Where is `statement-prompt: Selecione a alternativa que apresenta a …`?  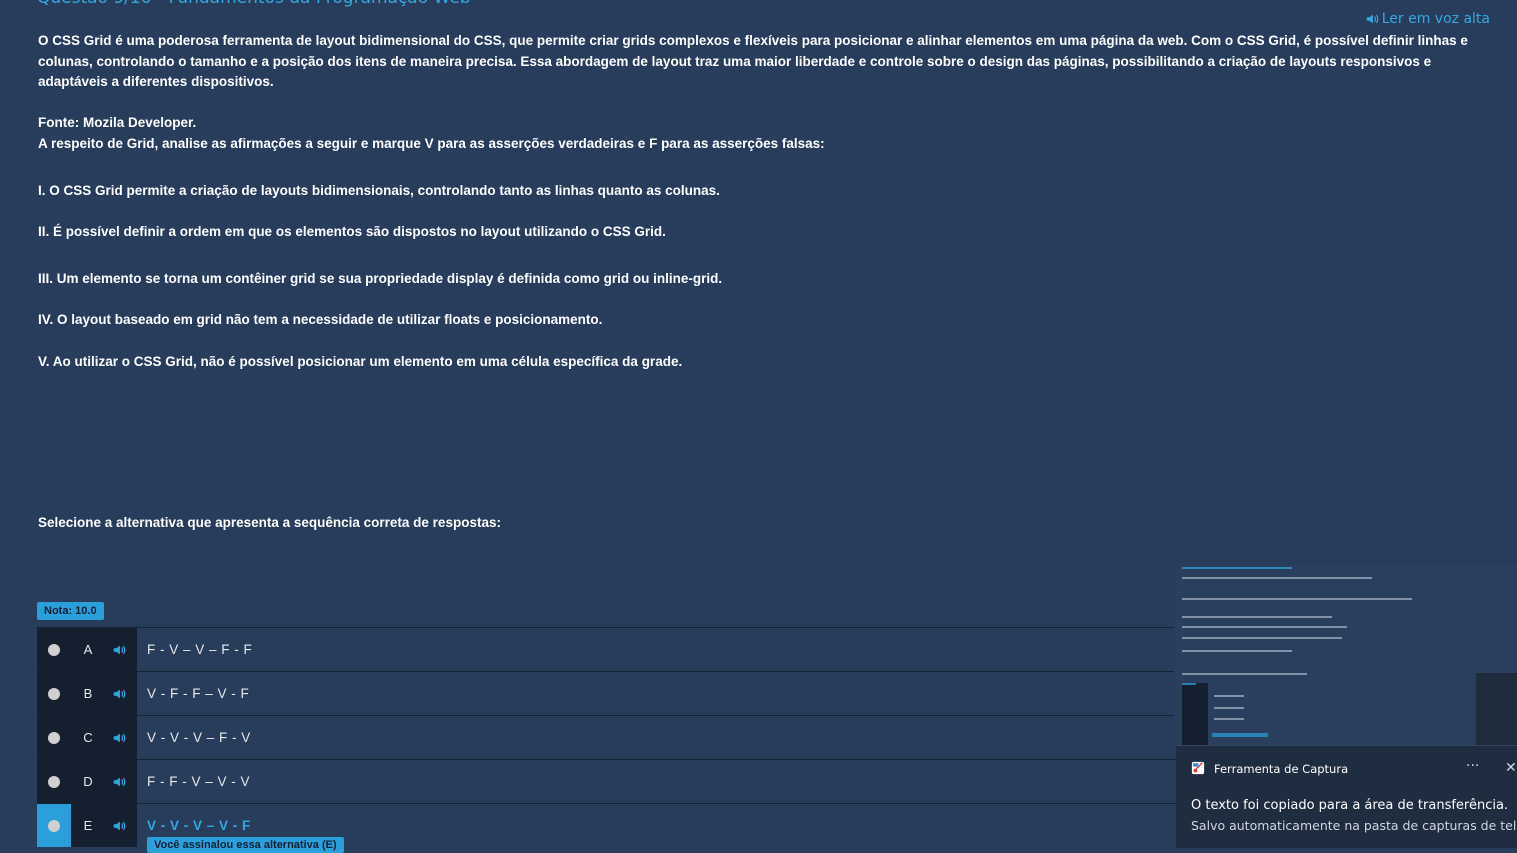
statement-prompt: Selecione a alternativa que apresenta a … is located at coordinates (269, 522).